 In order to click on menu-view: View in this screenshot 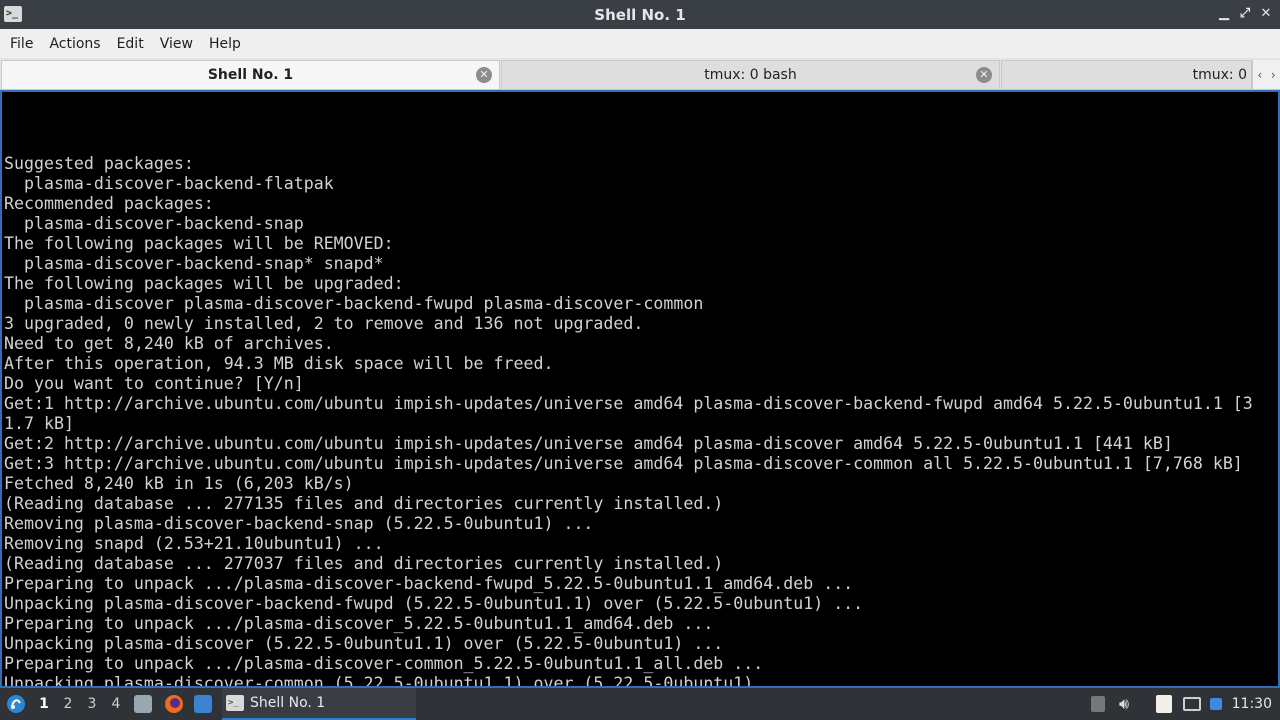, I will do `click(176, 44)`.